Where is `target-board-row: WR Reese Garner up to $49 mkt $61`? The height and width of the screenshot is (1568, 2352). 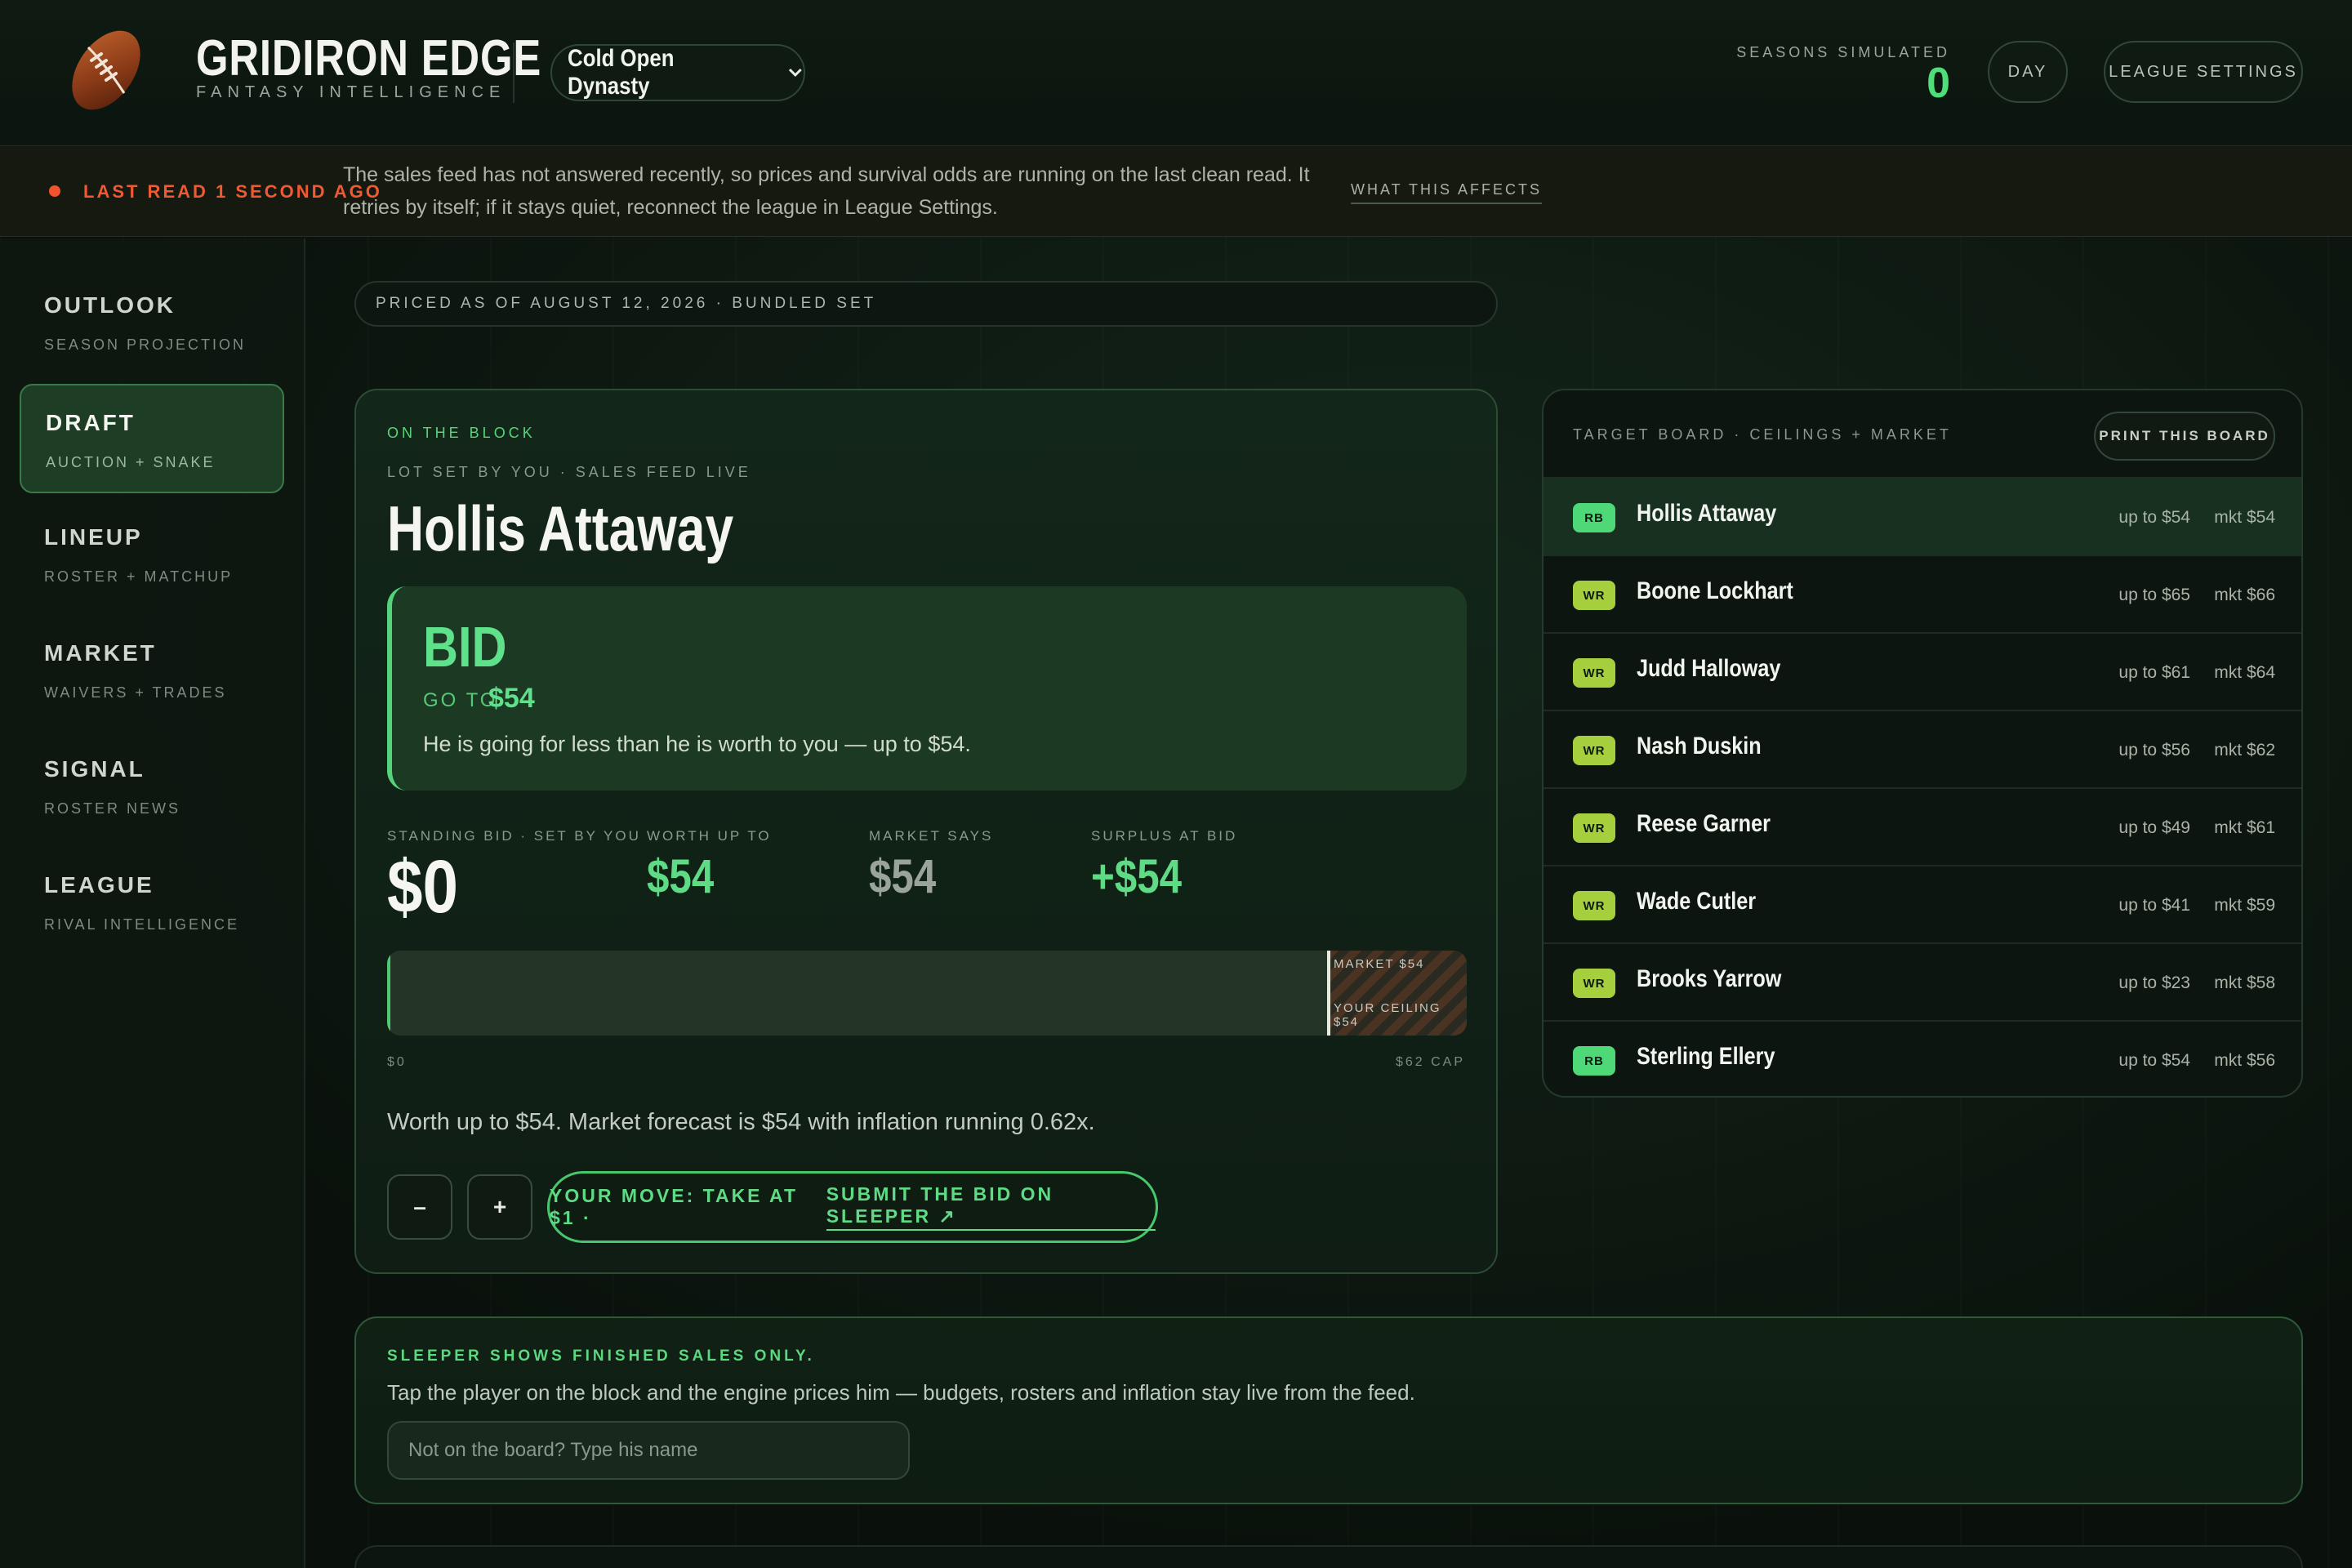
target-board-row: WR Reese Garner up to $49 mkt $61 is located at coordinates (1922, 827).